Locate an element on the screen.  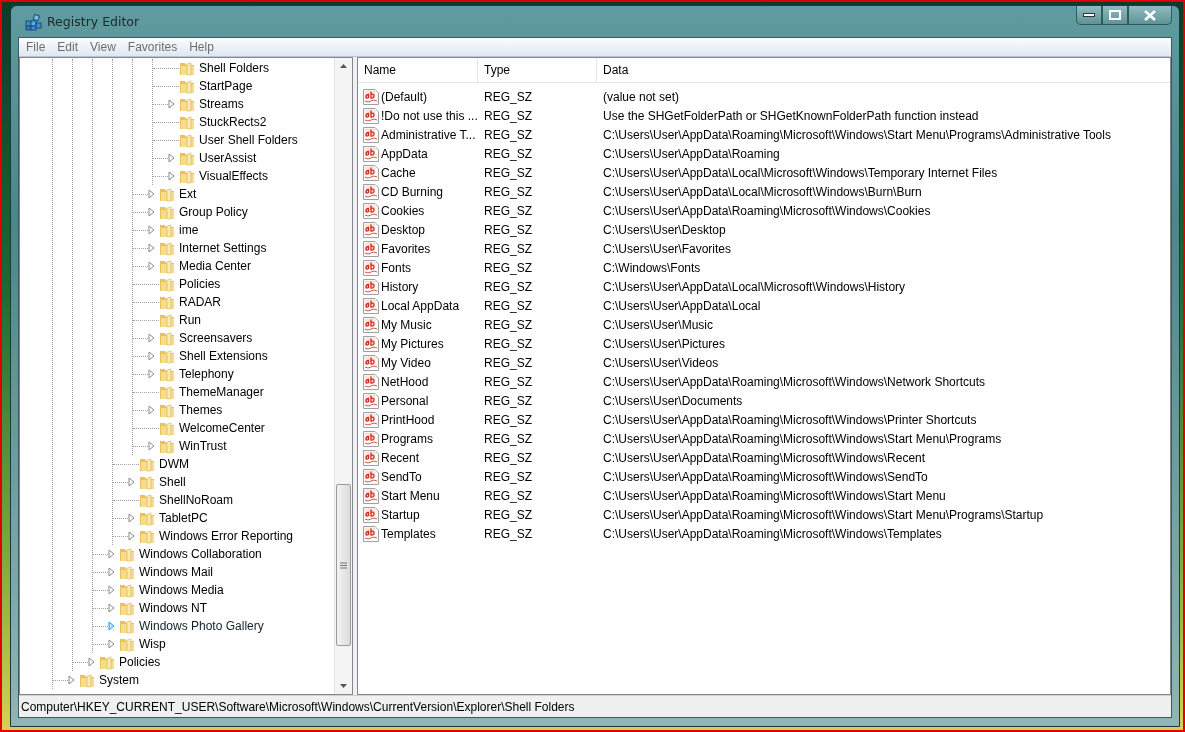
column-header: Type is located at coordinates (537, 70).